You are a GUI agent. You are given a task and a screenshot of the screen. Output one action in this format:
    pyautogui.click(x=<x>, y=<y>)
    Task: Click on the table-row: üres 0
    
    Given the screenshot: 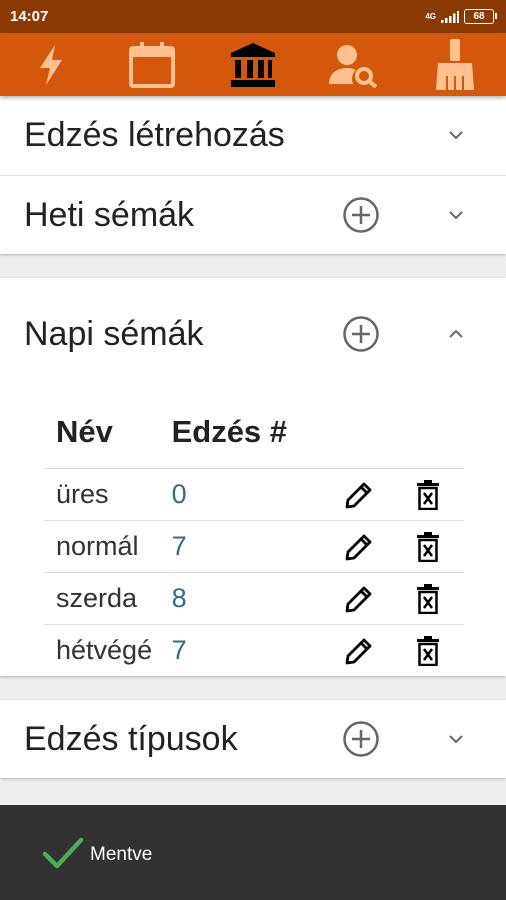 What is the action you would take?
    pyautogui.click(x=254, y=494)
    